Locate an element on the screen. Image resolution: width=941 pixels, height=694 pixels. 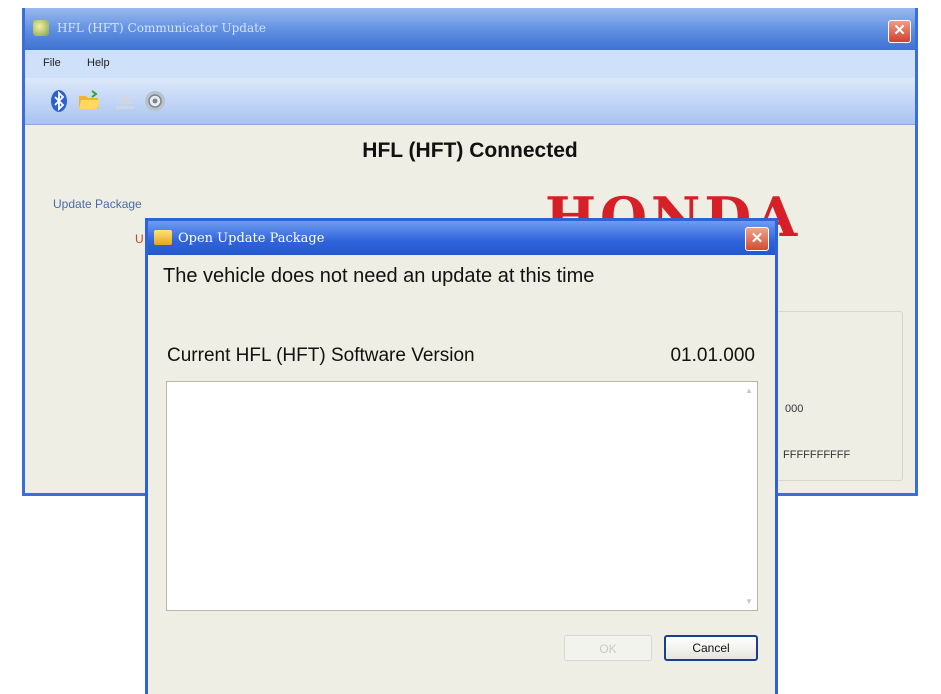
dialog-title: Open Update Package is located at coordinates (251, 238).